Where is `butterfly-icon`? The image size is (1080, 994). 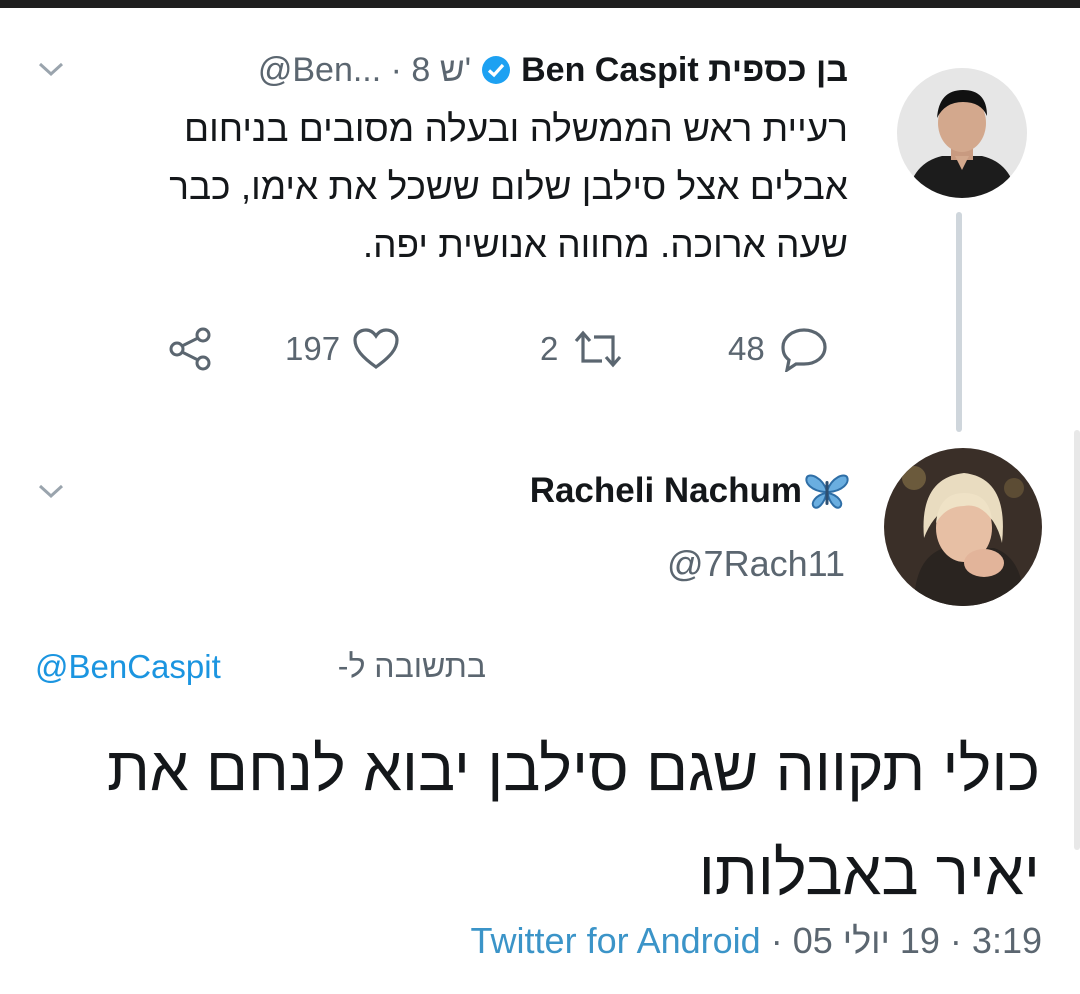 butterfly-icon is located at coordinates (827, 491).